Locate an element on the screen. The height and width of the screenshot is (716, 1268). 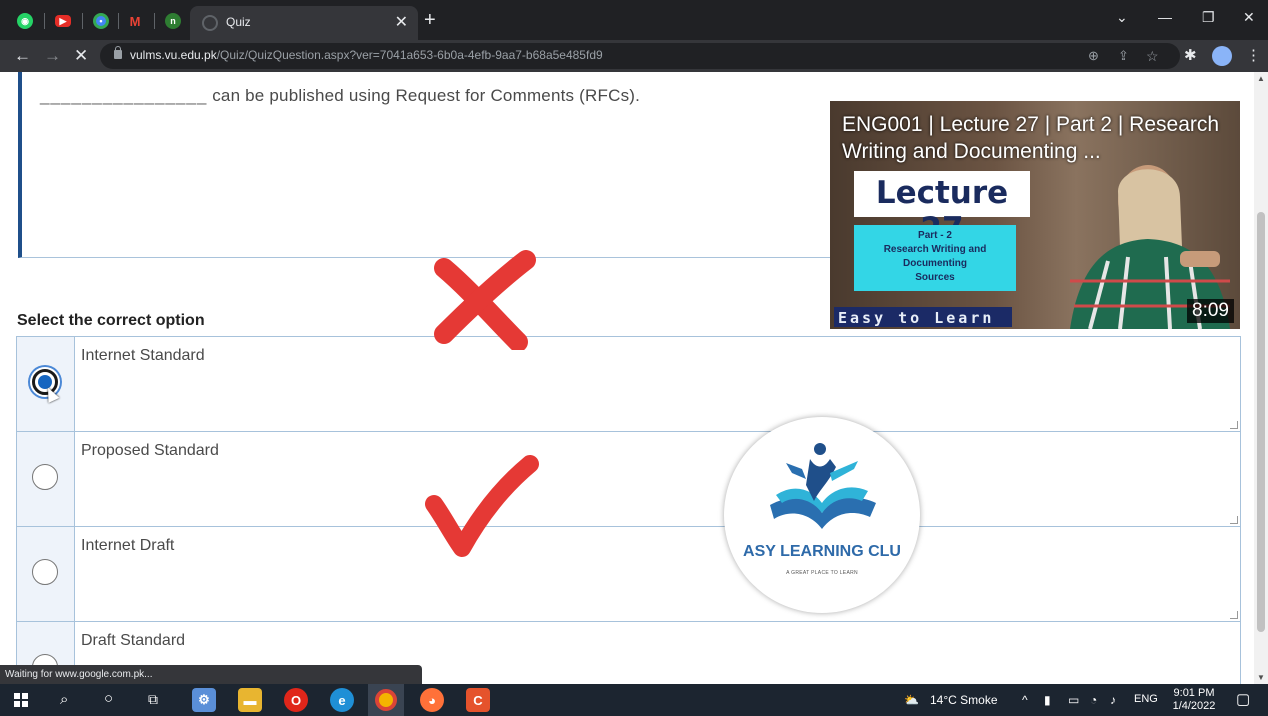
back-icon: ← is located at coordinates (22, 56).